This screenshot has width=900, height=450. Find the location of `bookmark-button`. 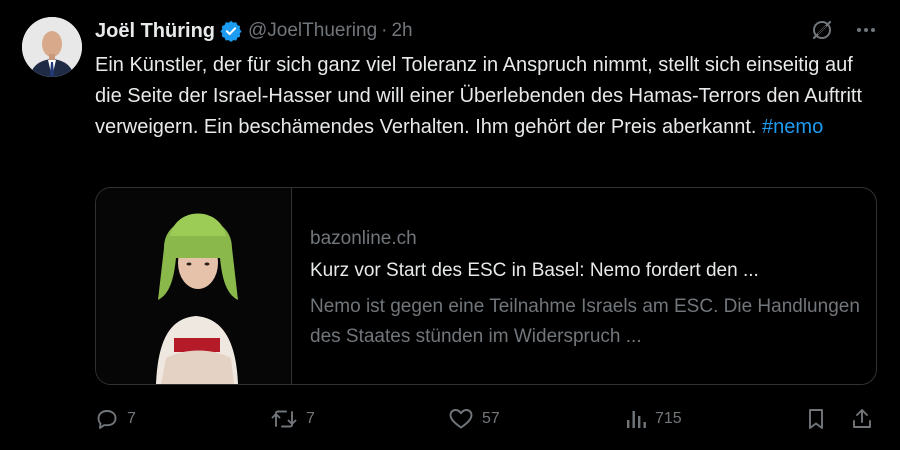

bookmark-button is located at coordinates (816, 419).